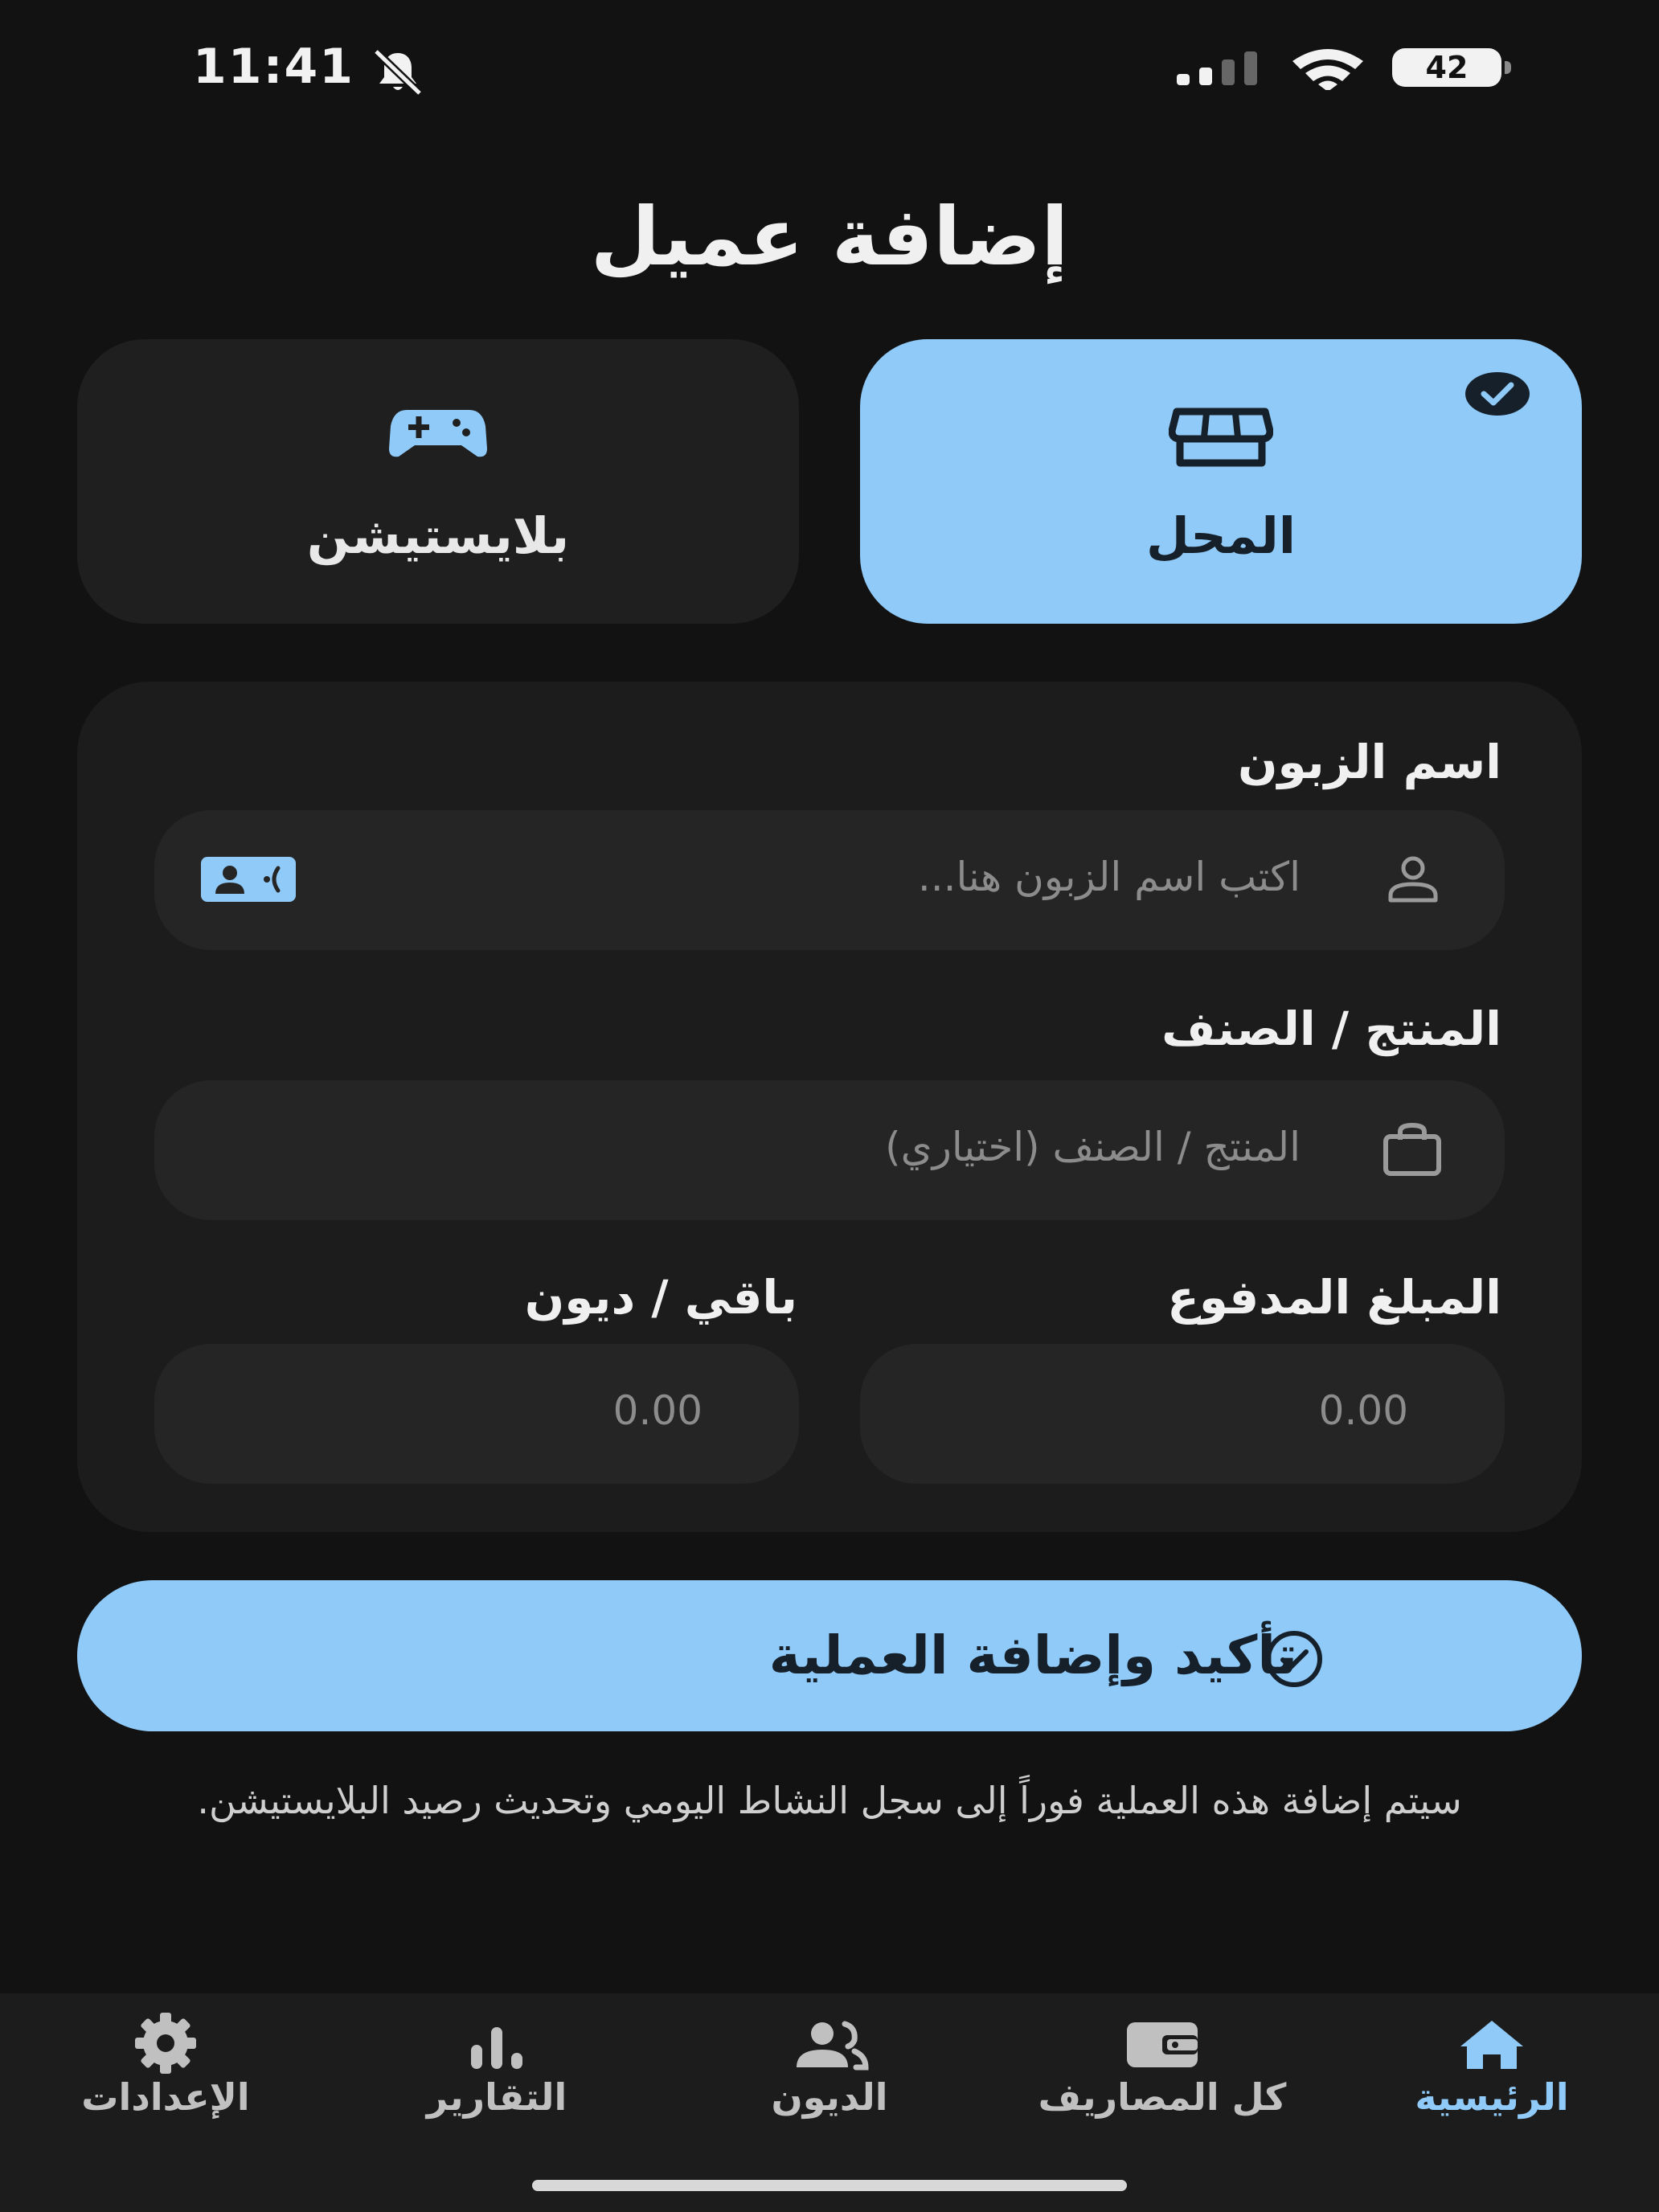  I want to click on type-option-store: المحل, so click(1221, 481).